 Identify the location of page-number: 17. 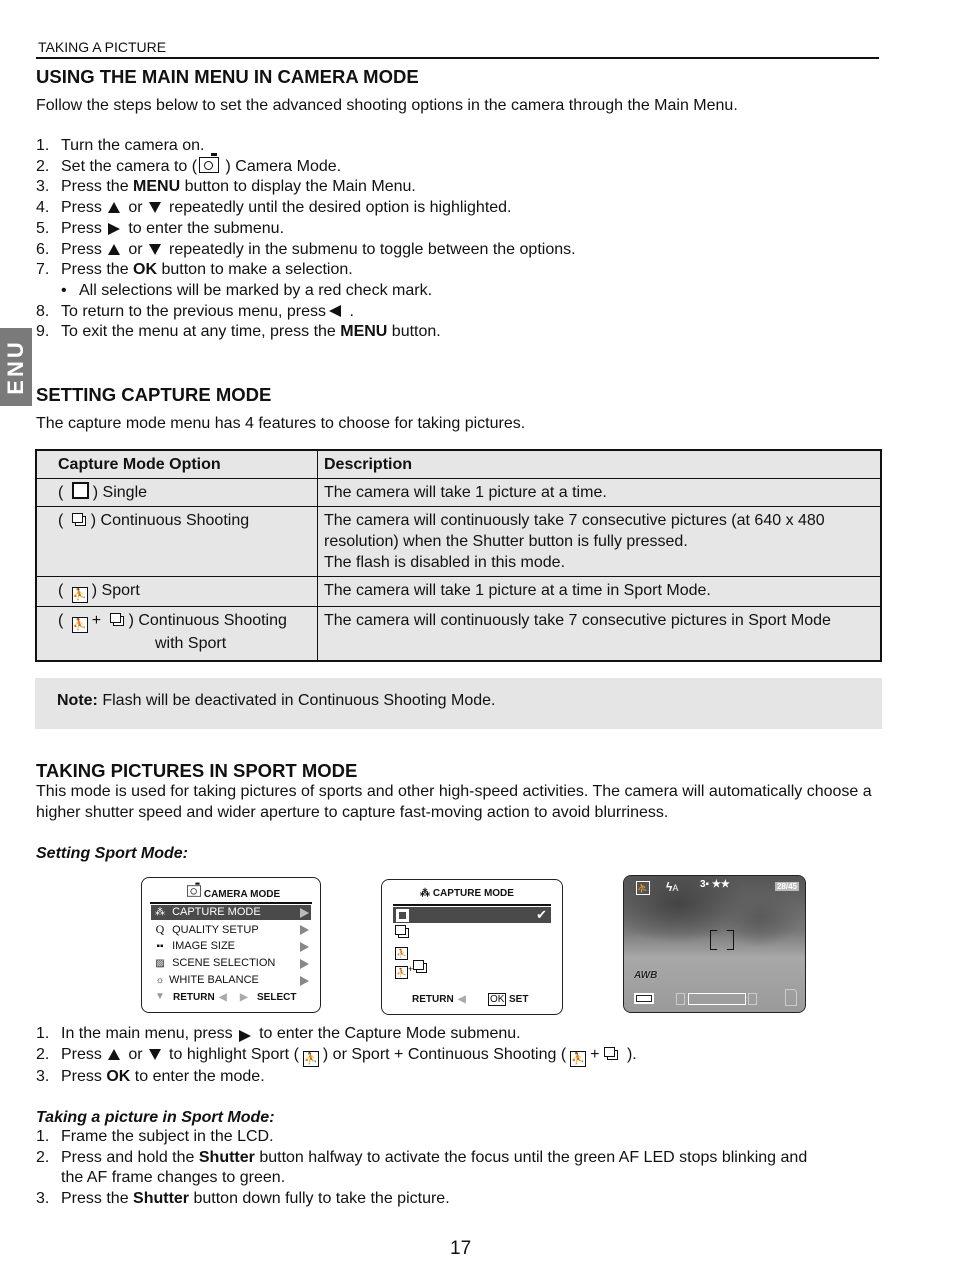
(461, 1248).